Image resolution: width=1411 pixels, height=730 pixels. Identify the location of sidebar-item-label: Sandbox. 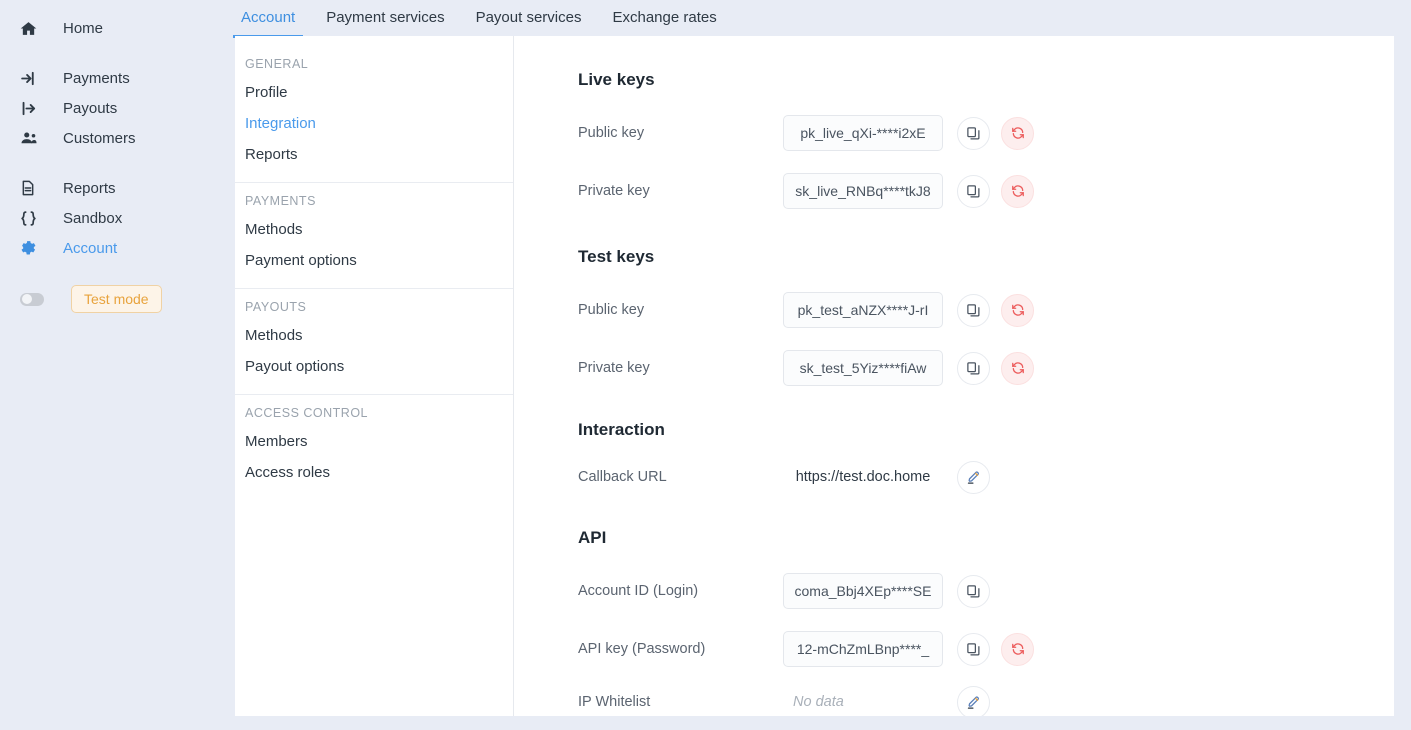
(93, 218).